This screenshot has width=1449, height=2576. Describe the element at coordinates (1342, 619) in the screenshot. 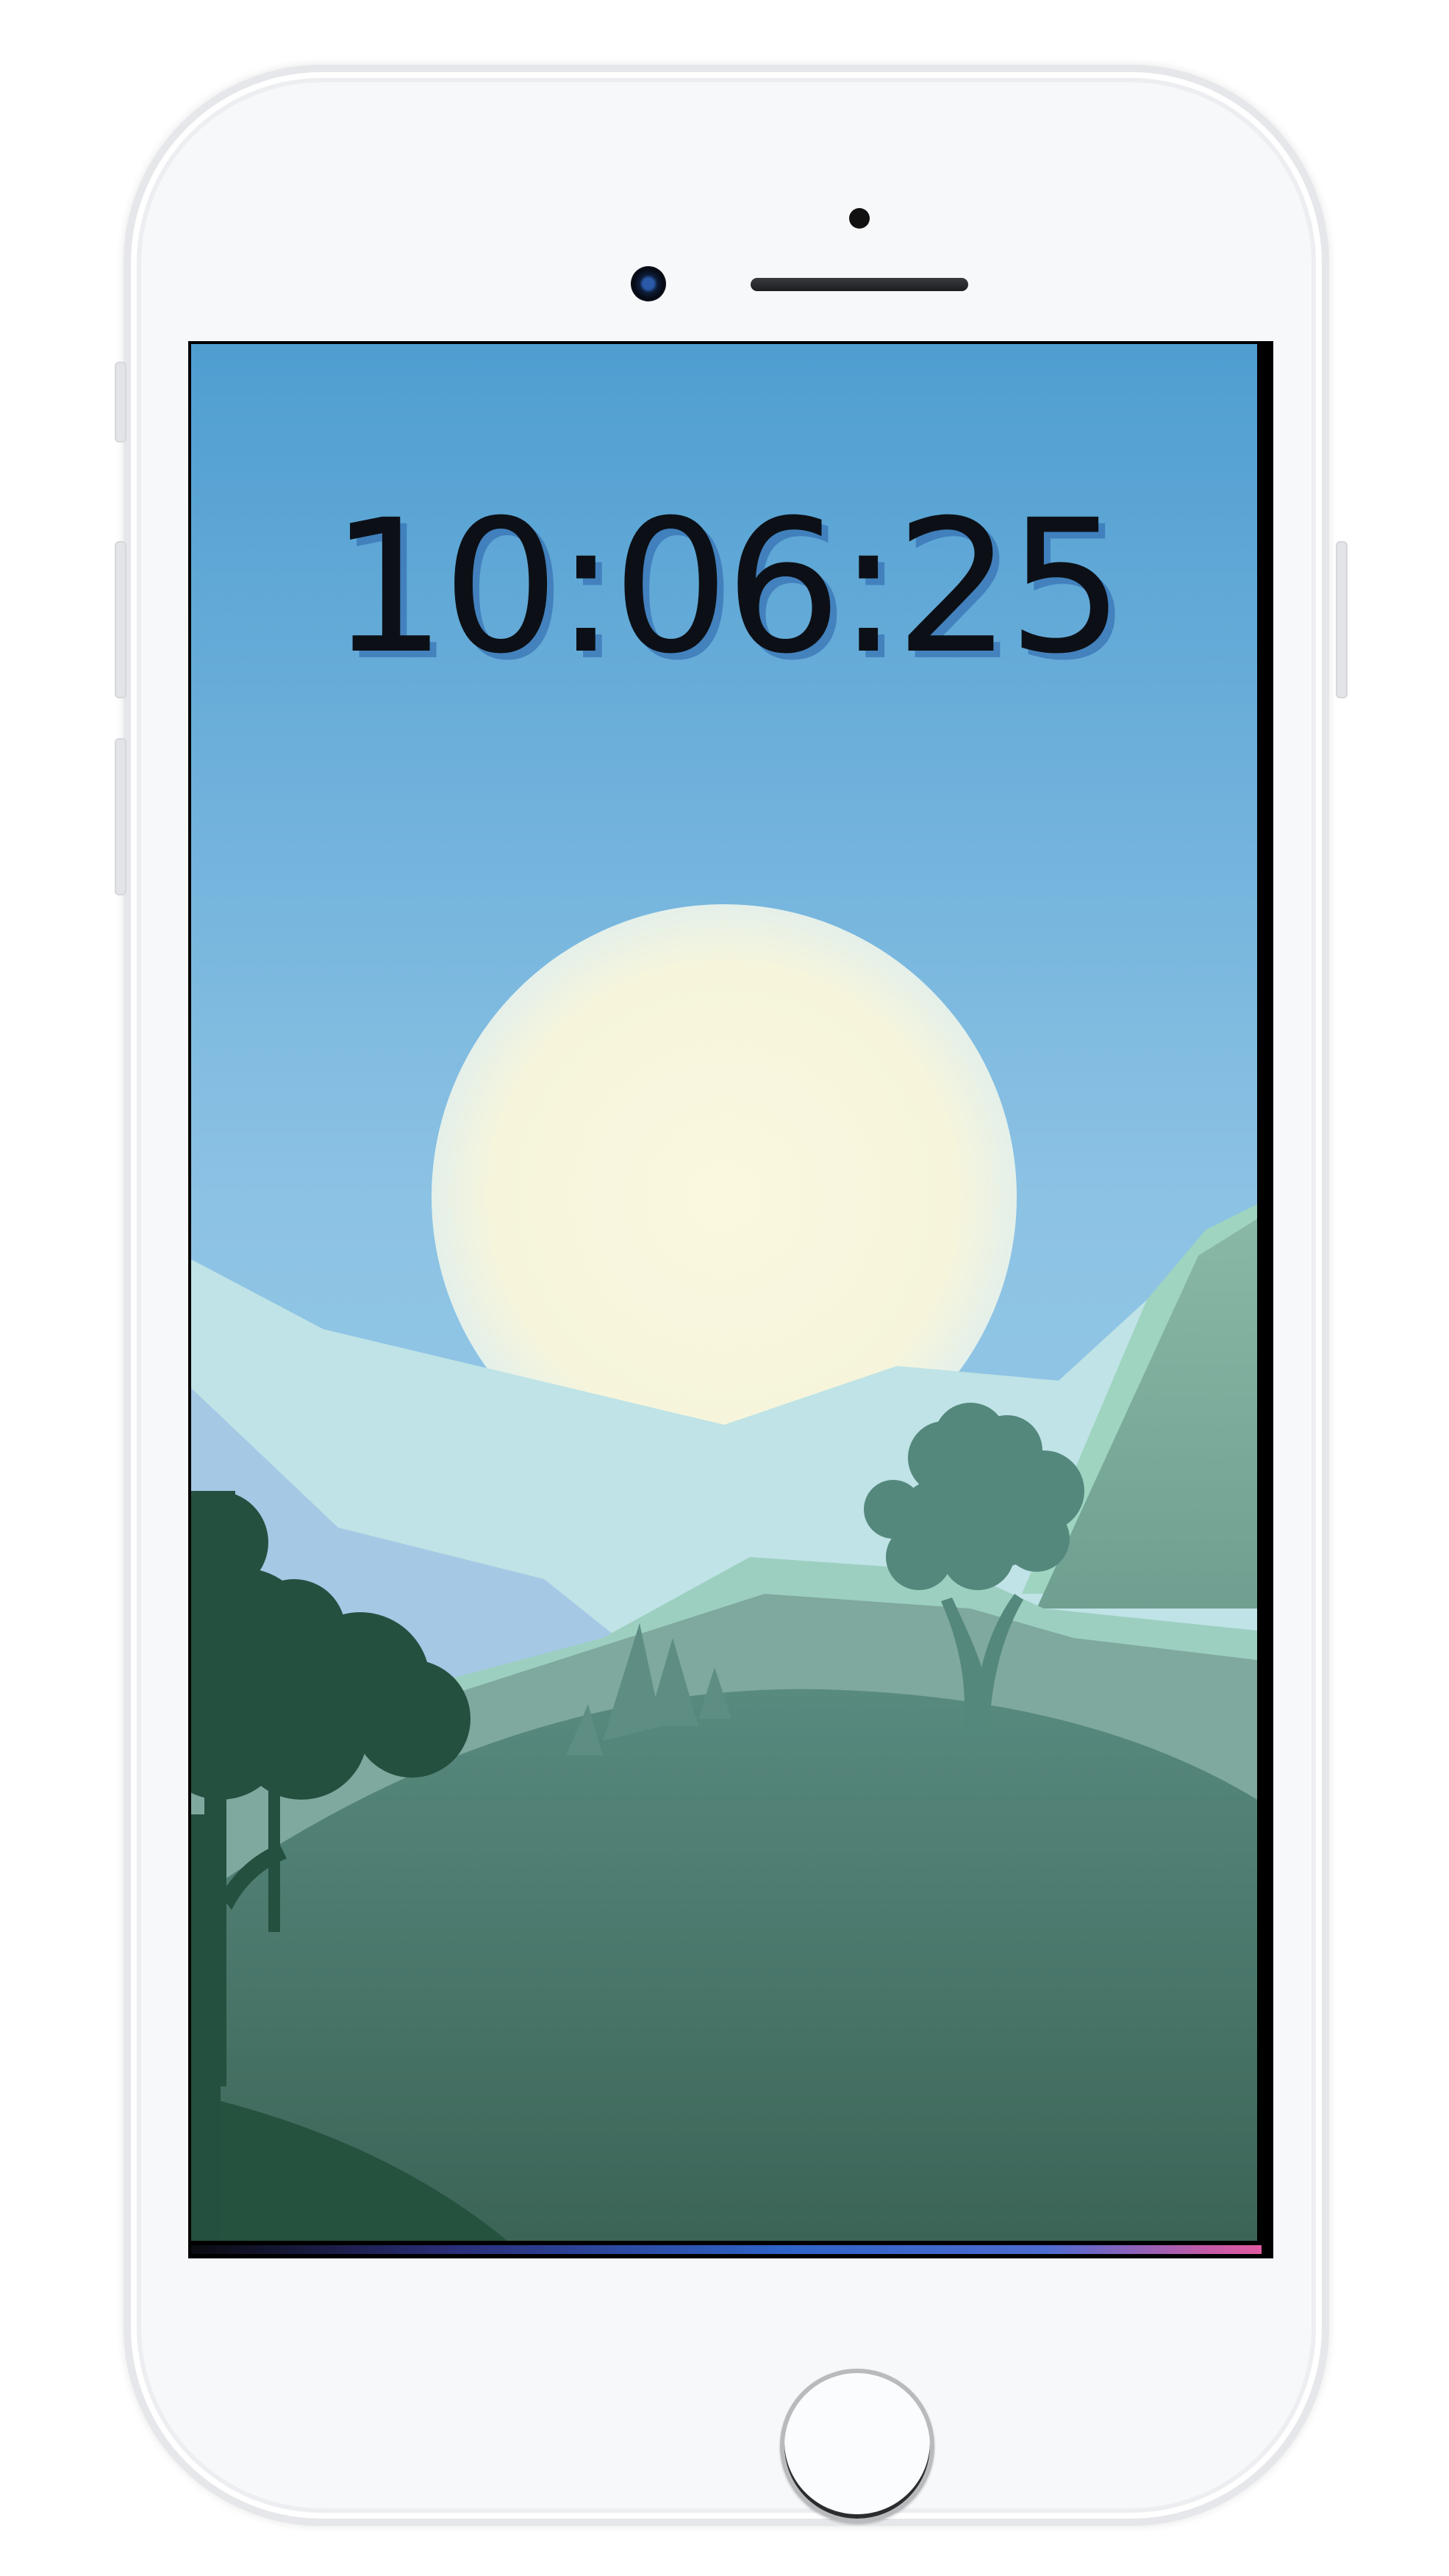

I see `power-button` at that location.